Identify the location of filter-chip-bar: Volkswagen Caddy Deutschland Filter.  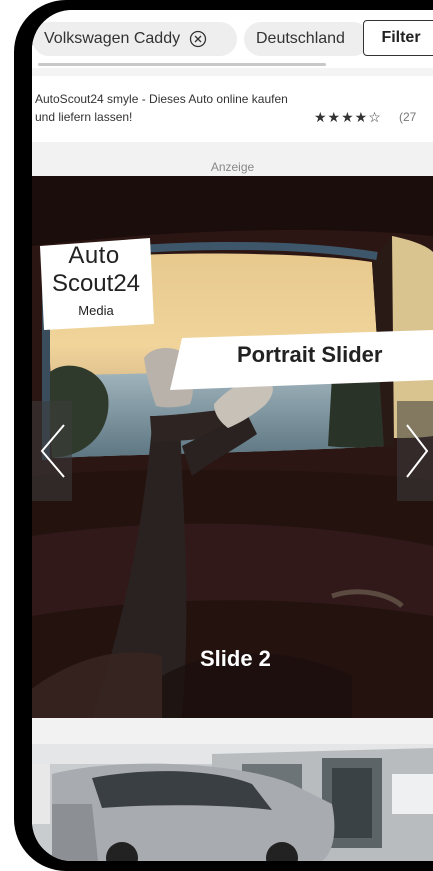
(232, 39).